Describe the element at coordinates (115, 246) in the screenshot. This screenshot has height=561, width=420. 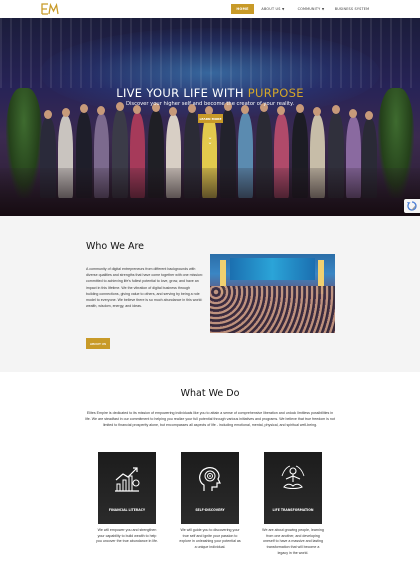
I see `who-we-are-title: Who We Are` at that location.